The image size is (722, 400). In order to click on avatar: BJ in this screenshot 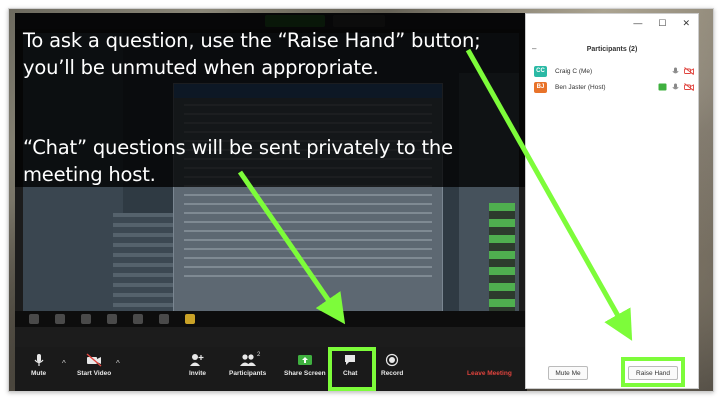, I will do `click(540, 87)`.